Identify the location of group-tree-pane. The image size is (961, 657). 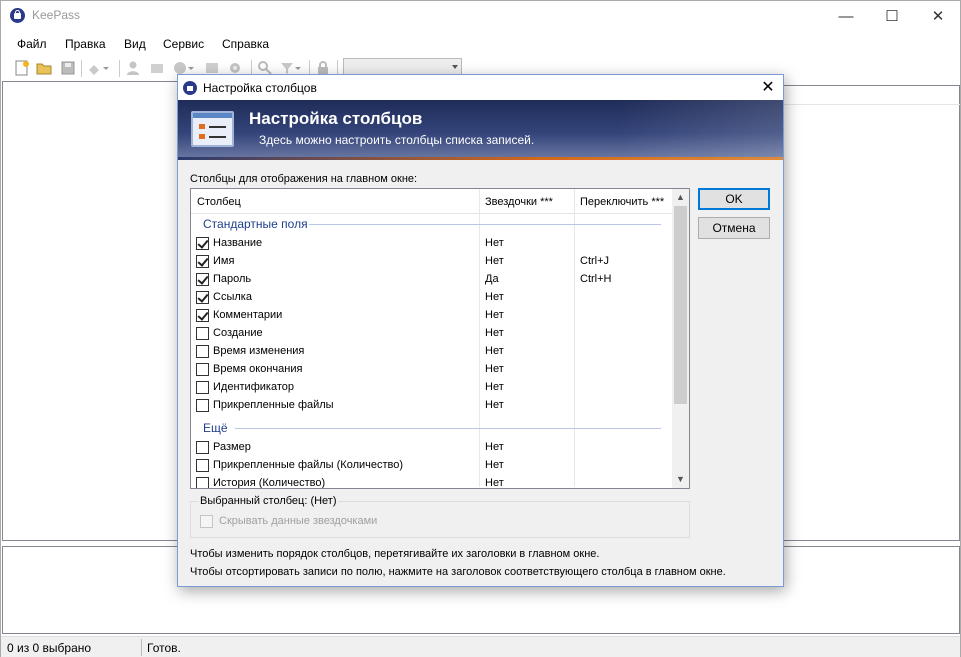
(90, 311).